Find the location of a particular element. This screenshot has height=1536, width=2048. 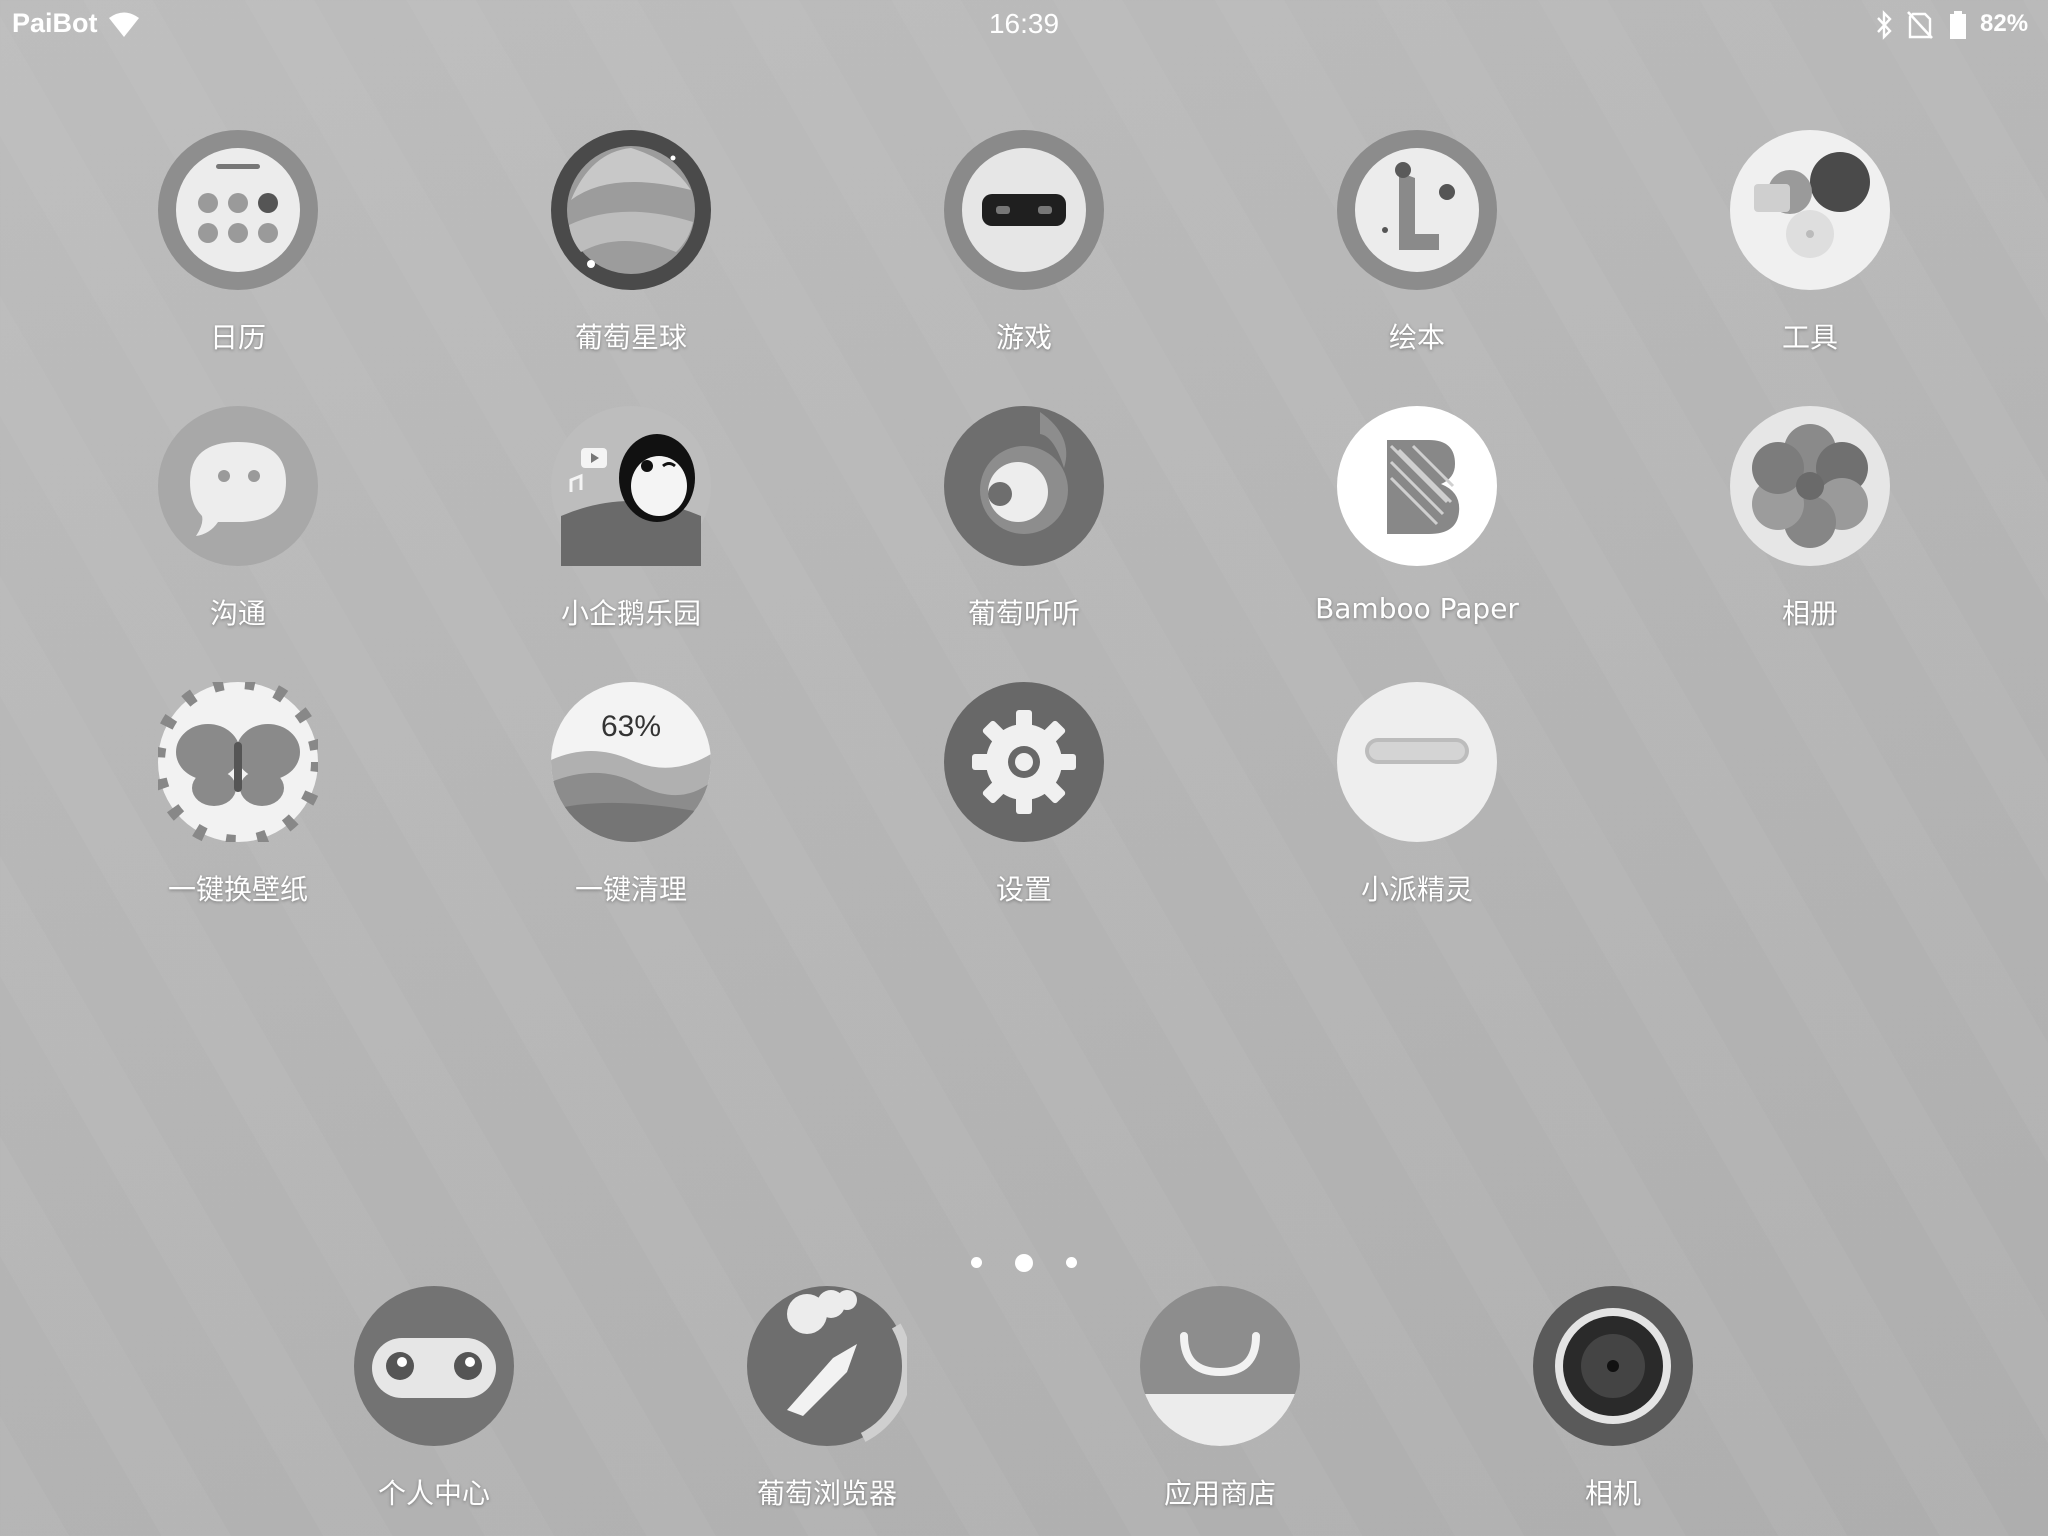

app-label: 个人中心 is located at coordinates (433, 1493).